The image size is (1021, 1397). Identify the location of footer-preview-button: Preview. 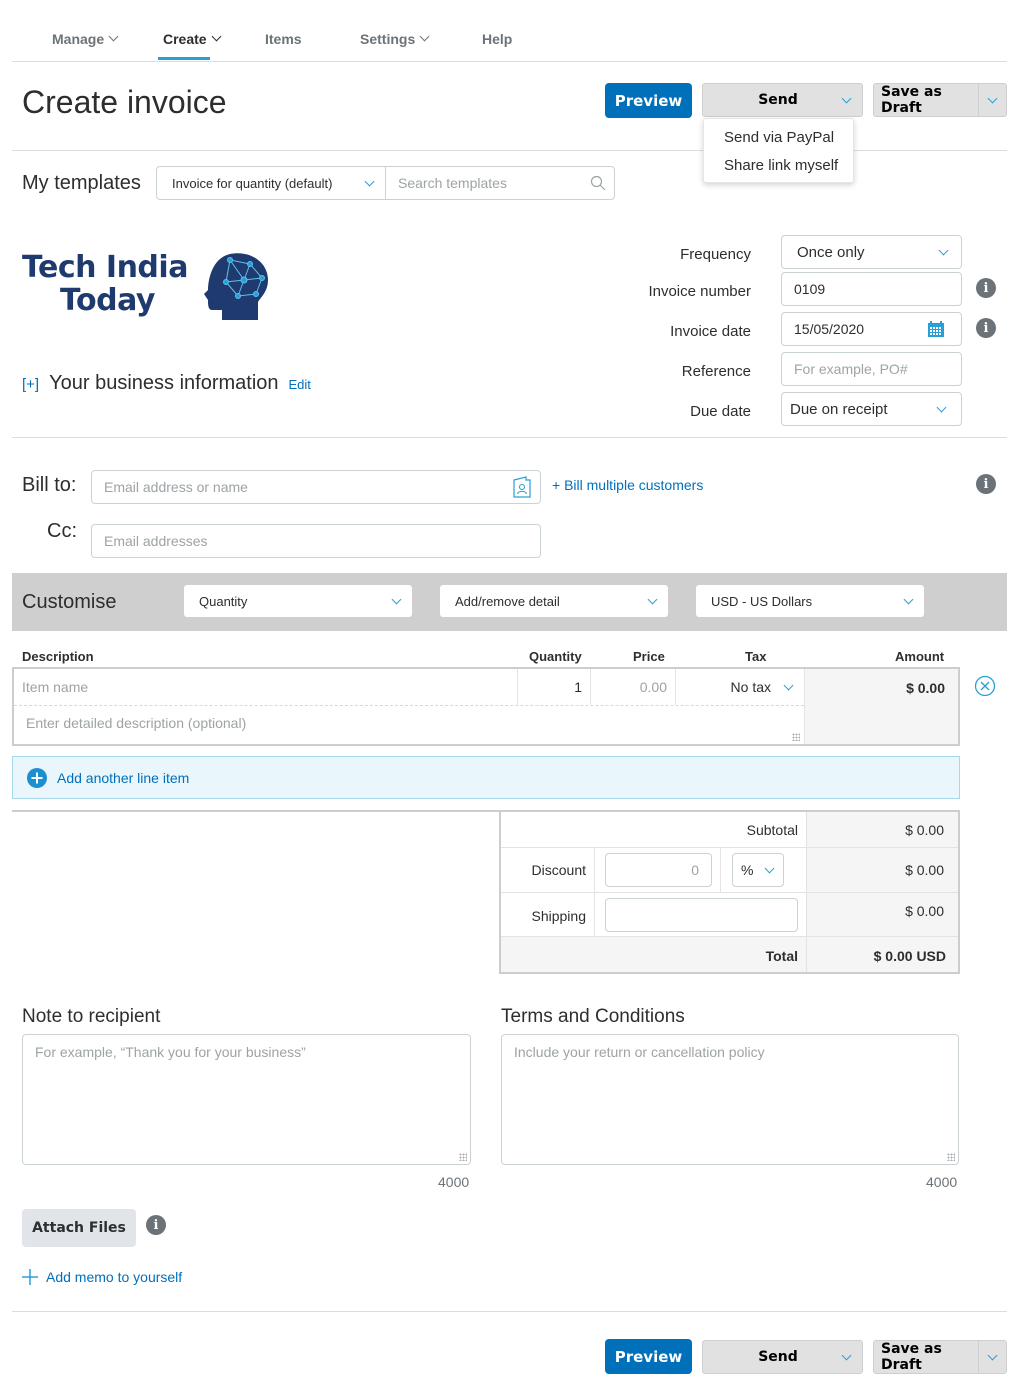
(648, 1356).